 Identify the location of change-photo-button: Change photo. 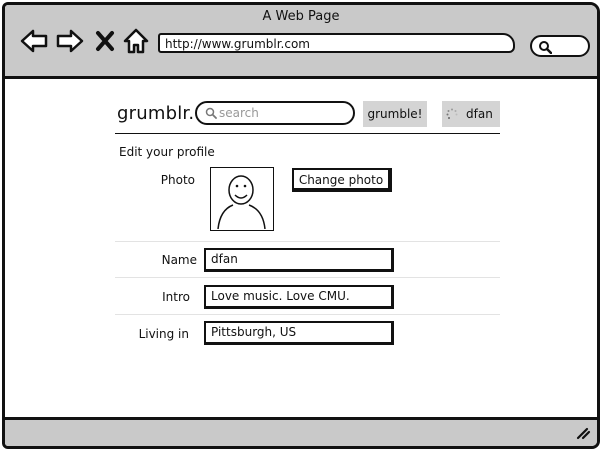
(342, 180).